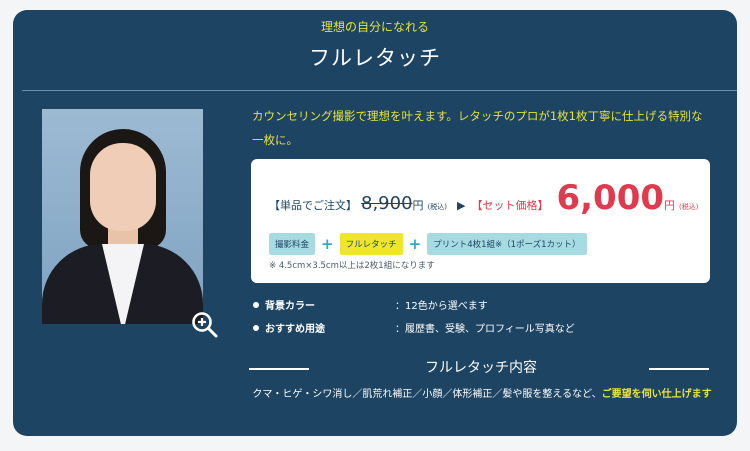 The image size is (750, 451). Describe the element at coordinates (461, 205) in the screenshot. I see `arrow-icon: ▶` at that location.